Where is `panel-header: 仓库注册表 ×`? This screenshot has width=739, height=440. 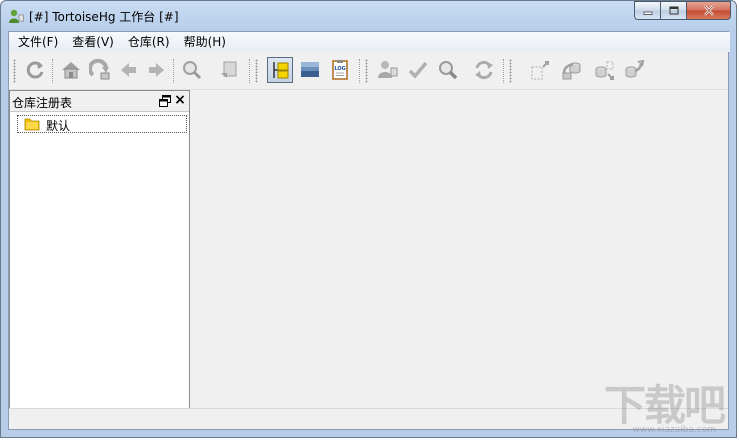 panel-header: 仓库注册表 × is located at coordinates (99, 101).